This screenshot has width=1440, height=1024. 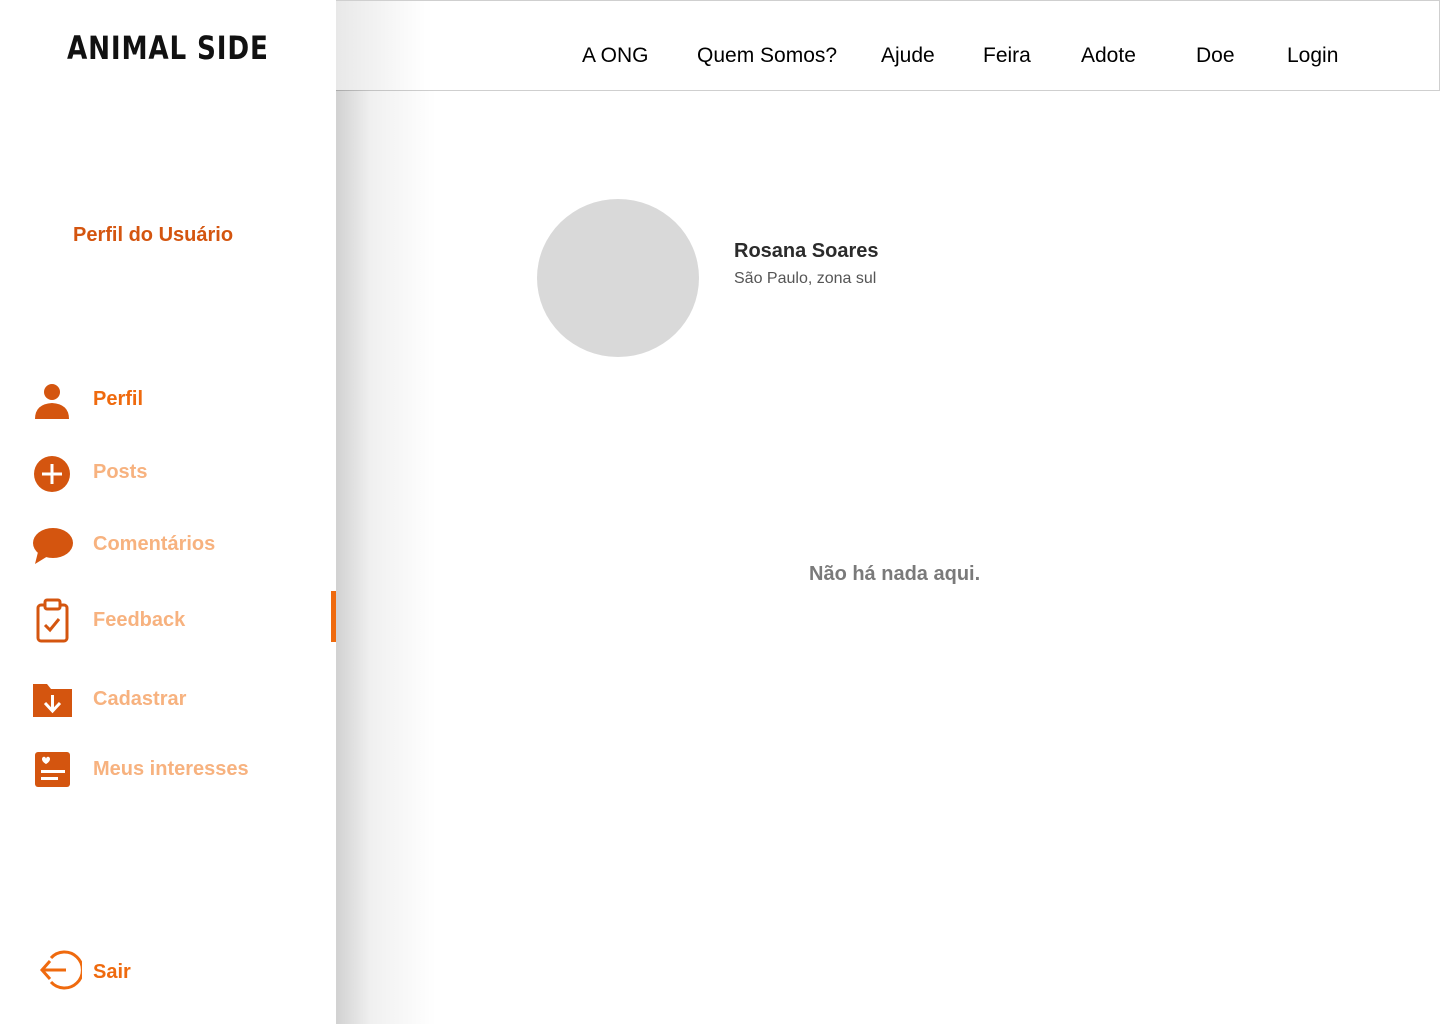 What do you see at coordinates (53, 699) in the screenshot?
I see `folder-download-icon` at bounding box center [53, 699].